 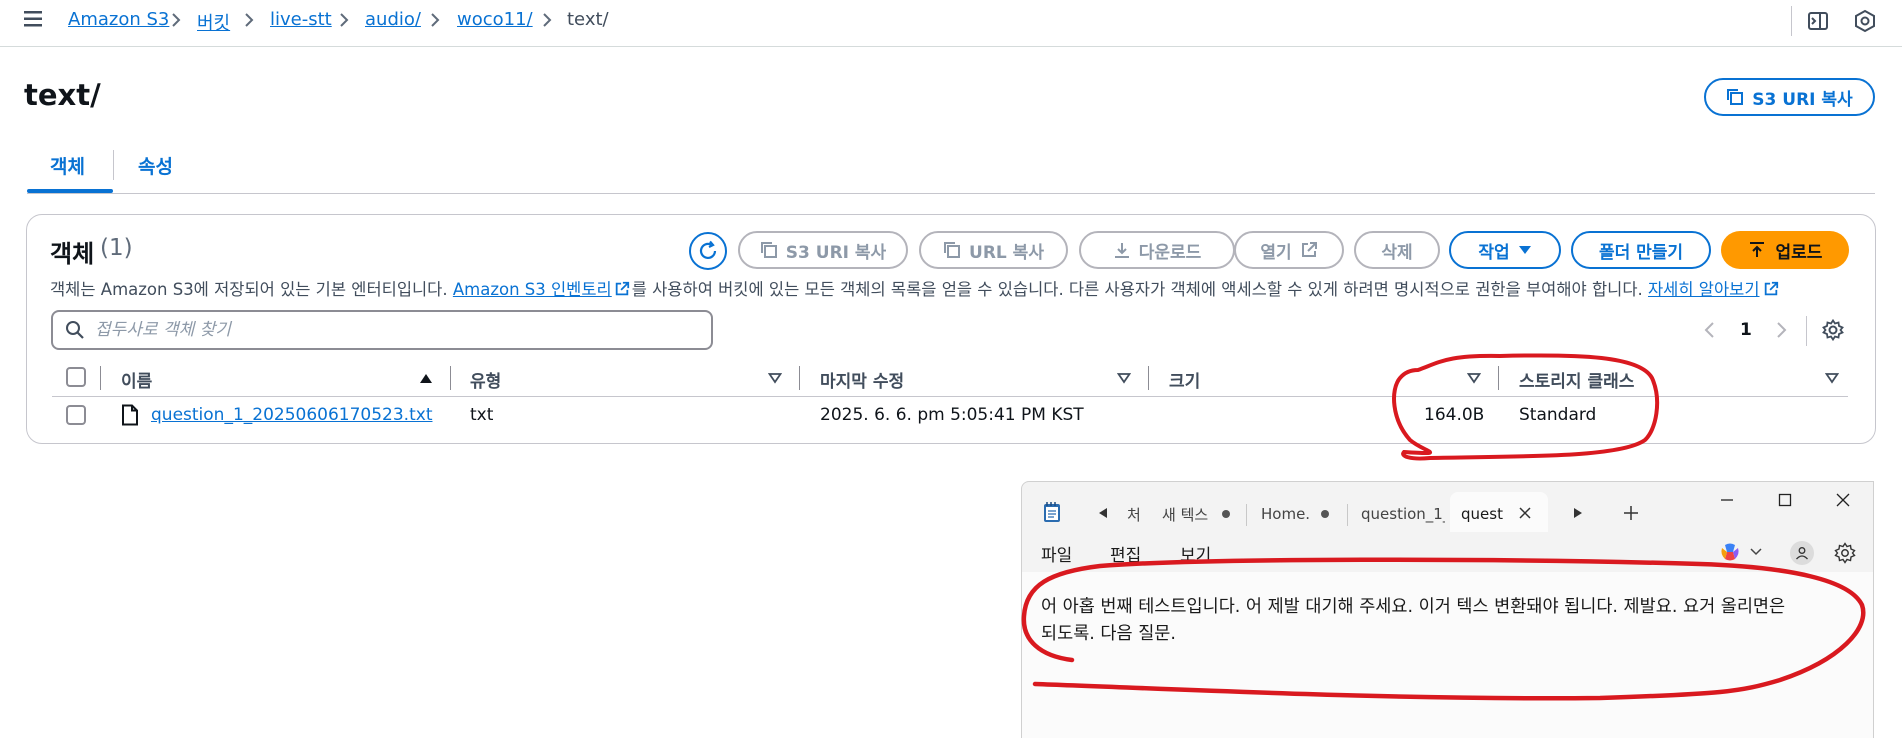 I want to click on menu-icon, so click(x=33, y=19).